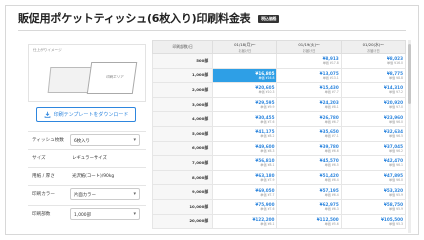 This screenshot has width=424, height=240. I want to click on price-cell: ¥37,045 単価 ¥6.2, so click(373, 148).